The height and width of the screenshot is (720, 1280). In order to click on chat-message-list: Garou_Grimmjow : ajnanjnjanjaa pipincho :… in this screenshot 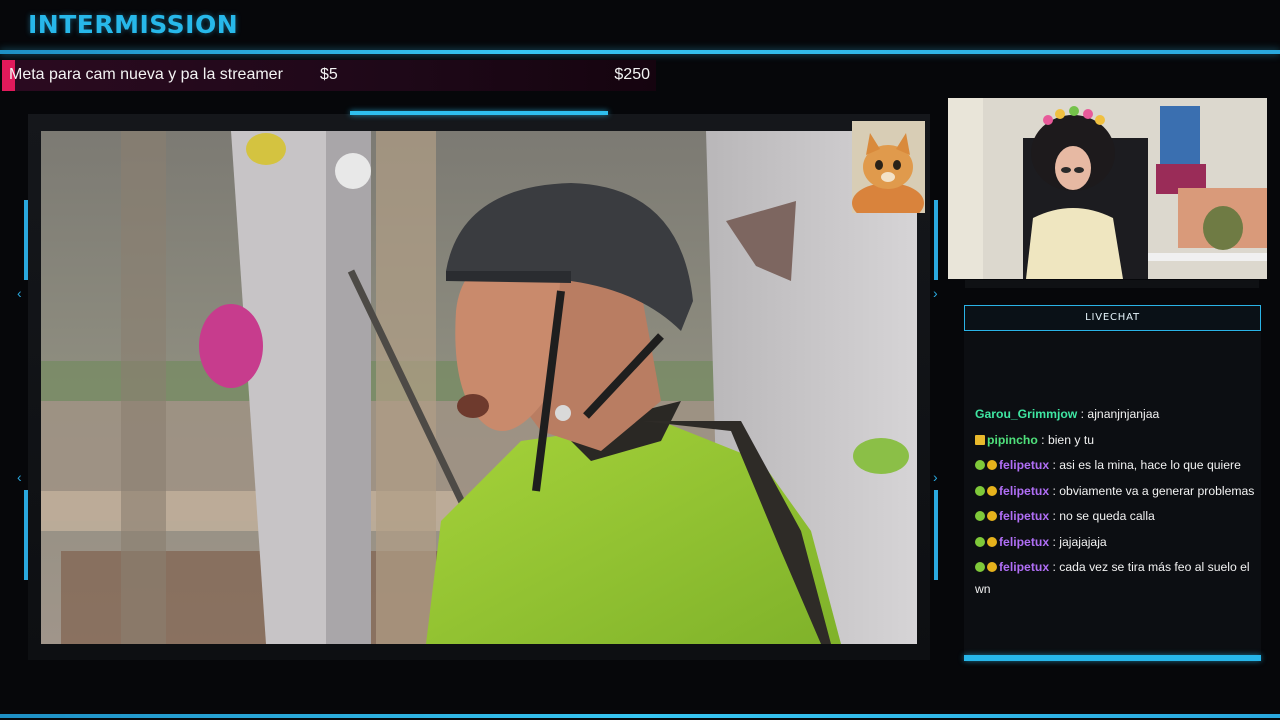, I will do `click(1120, 504)`.